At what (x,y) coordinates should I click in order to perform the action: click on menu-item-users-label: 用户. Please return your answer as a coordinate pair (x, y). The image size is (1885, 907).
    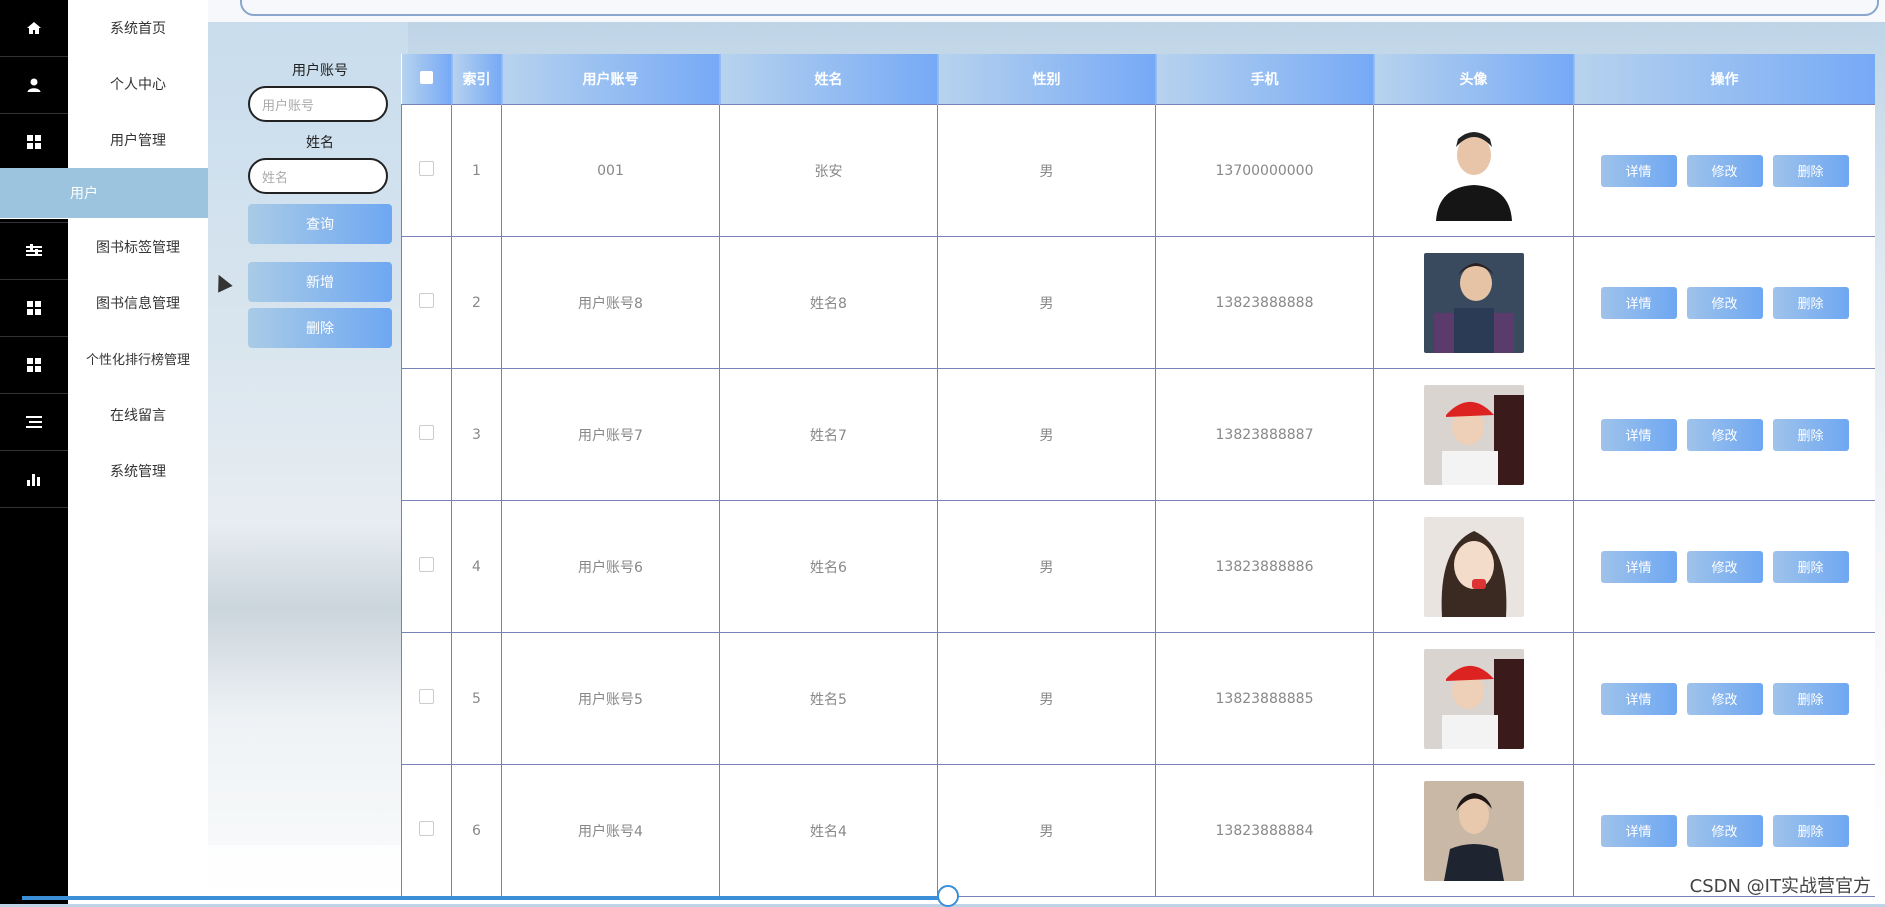
    Looking at the image, I should click on (84, 194).